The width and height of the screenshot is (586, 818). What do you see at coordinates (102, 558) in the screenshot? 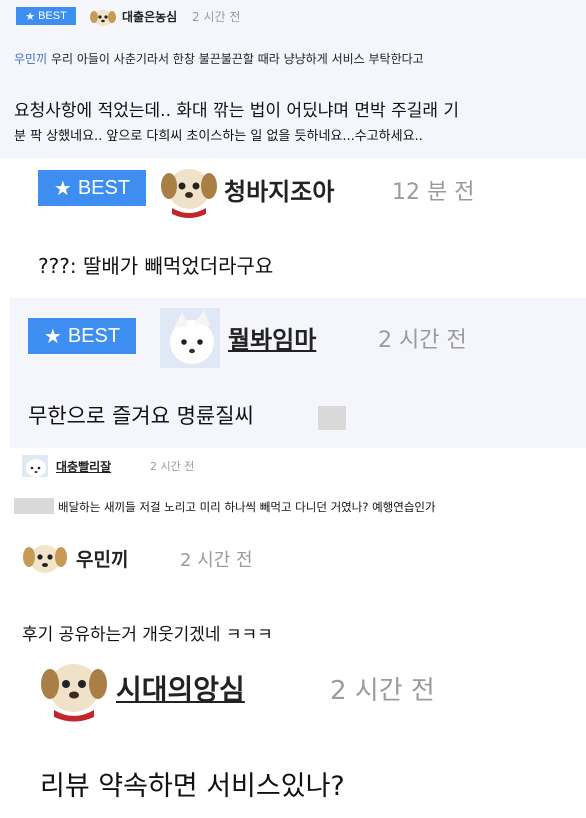
I see `comment-nickname: 우민끼` at bounding box center [102, 558].